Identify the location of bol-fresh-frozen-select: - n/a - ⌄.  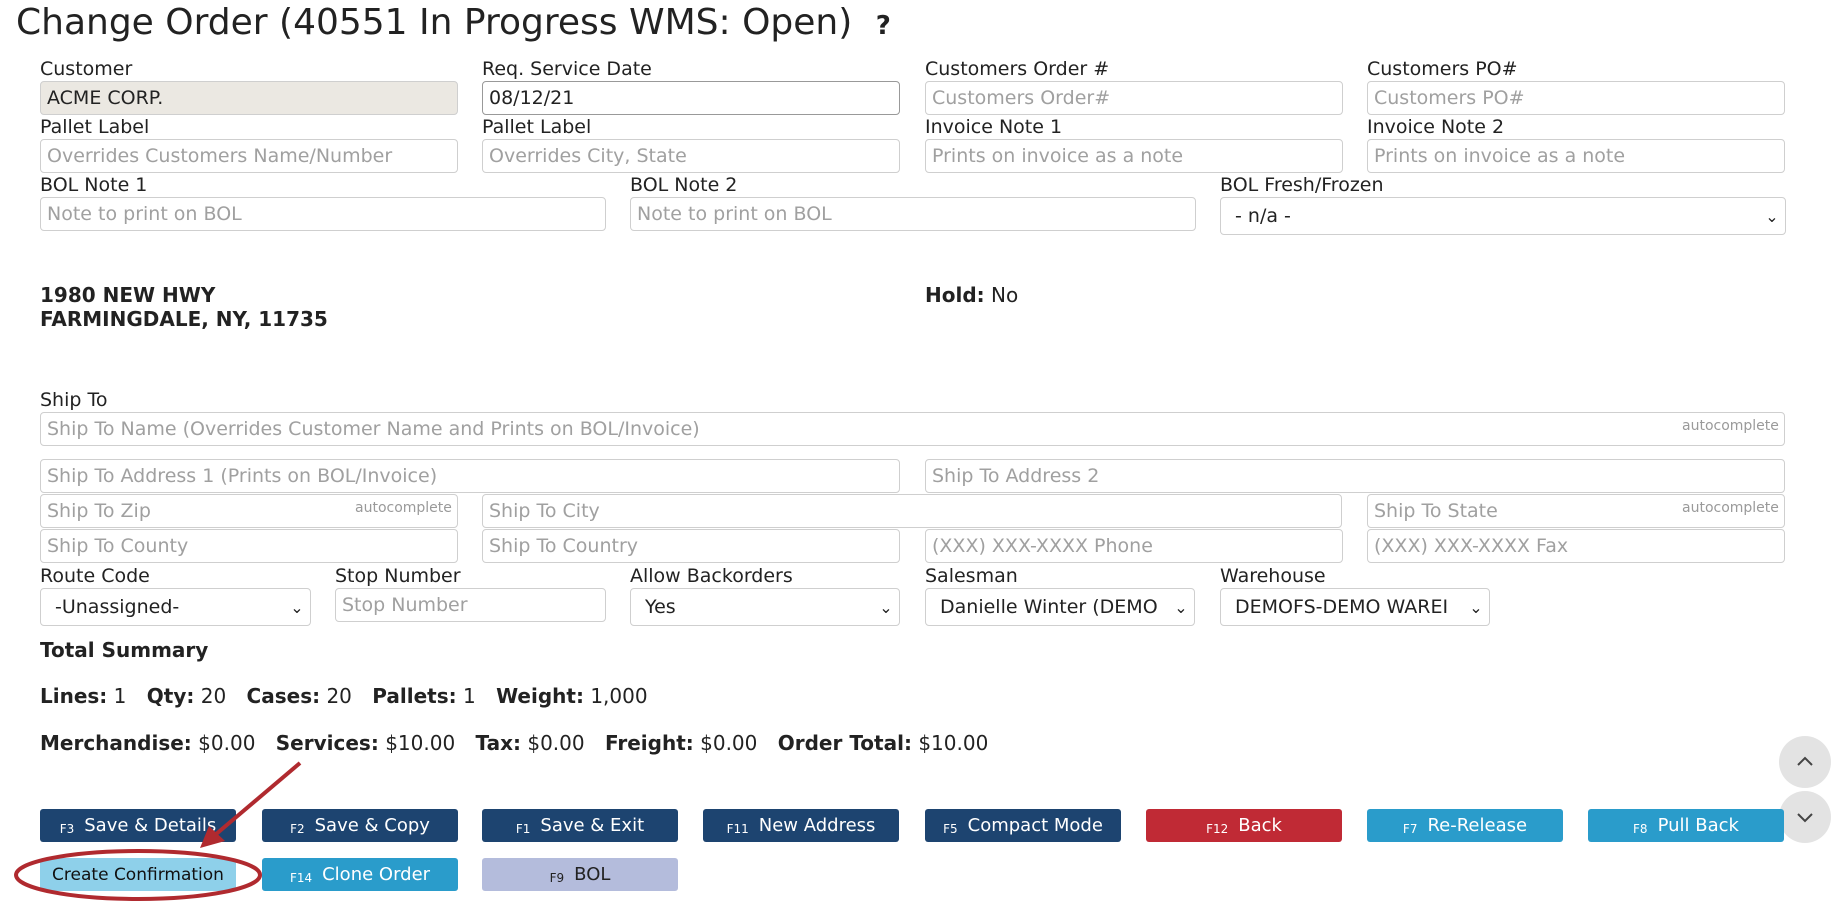
(1503, 216).